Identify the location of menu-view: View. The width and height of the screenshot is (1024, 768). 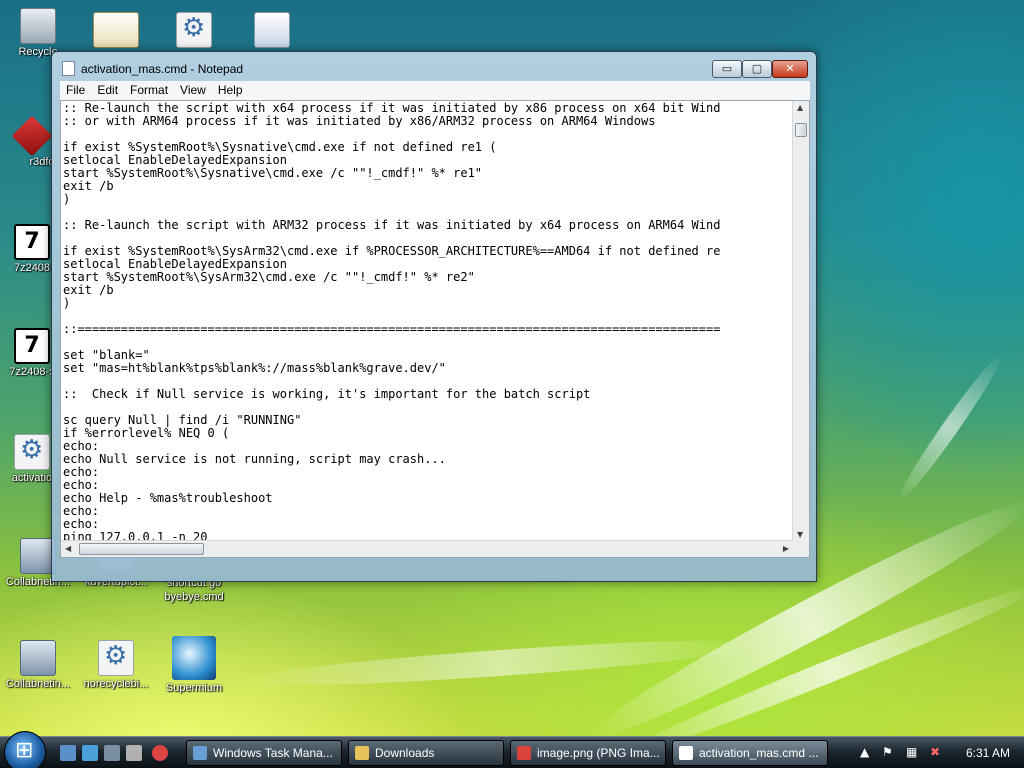
(193, 89).